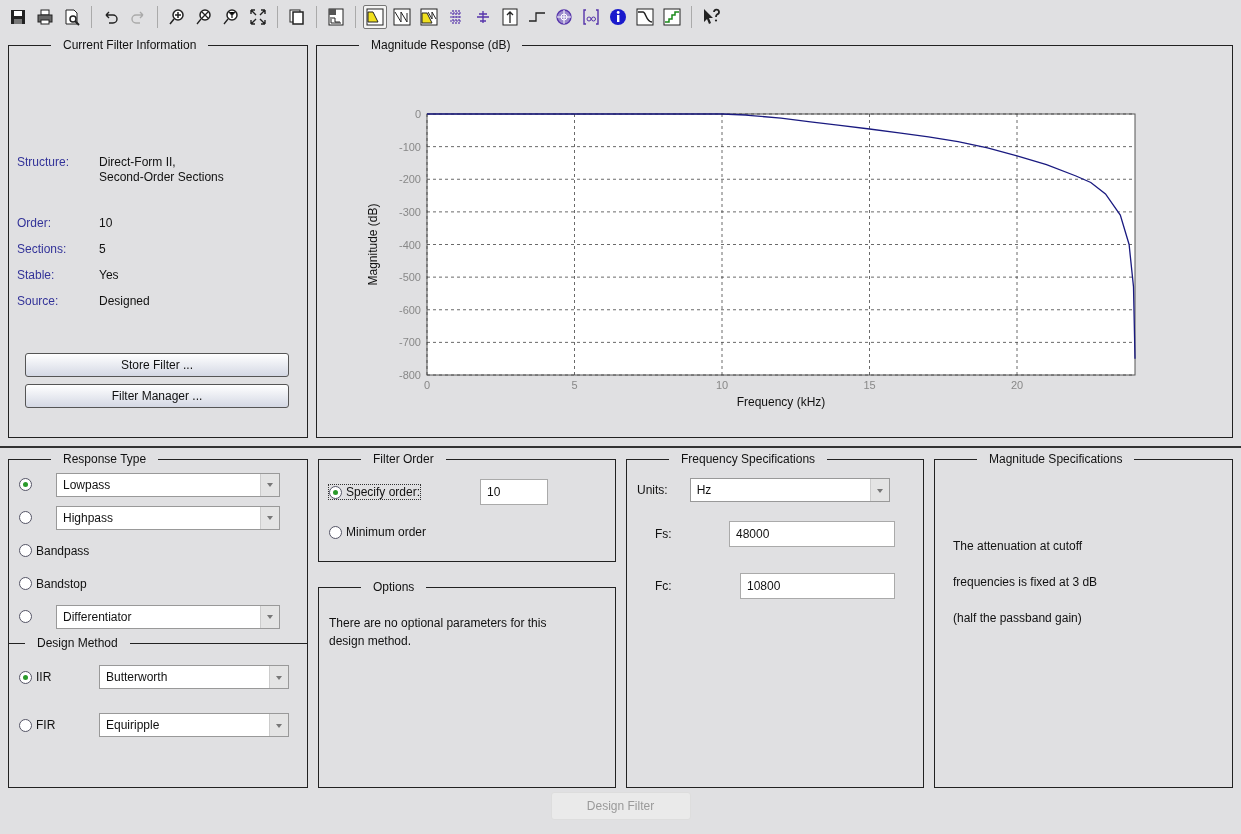 The height and width of the screenshot is (834, 1241). I want to click on lowpass-plot-icon, so click(375, 17).